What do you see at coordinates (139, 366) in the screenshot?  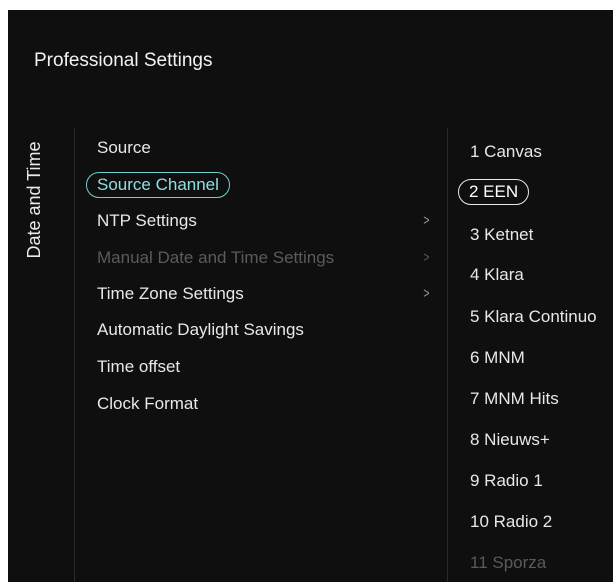 I see `menu-item-label: Time offset` at bounding box center [139, 366].